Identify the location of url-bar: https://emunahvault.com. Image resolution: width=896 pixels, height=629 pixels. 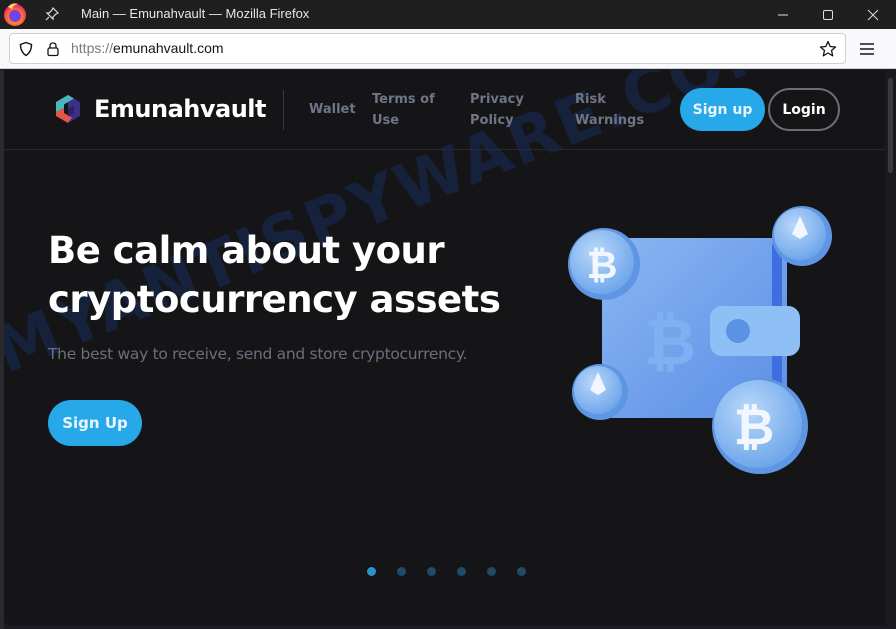
(427, 48).